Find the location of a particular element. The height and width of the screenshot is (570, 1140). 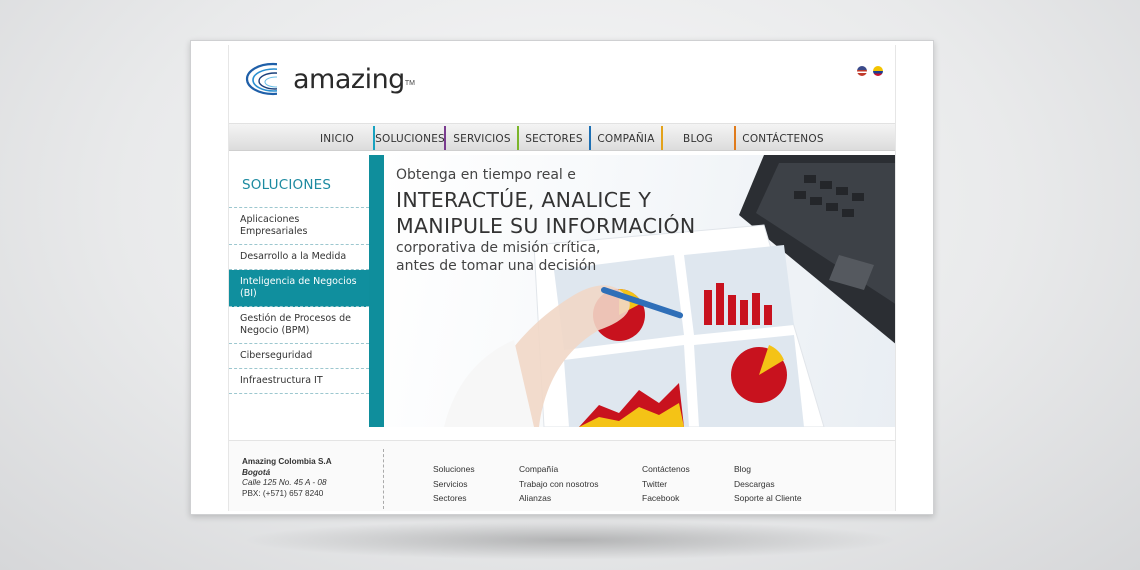

footer-link-descargas: Descargas is located at coordinates (768, 484).